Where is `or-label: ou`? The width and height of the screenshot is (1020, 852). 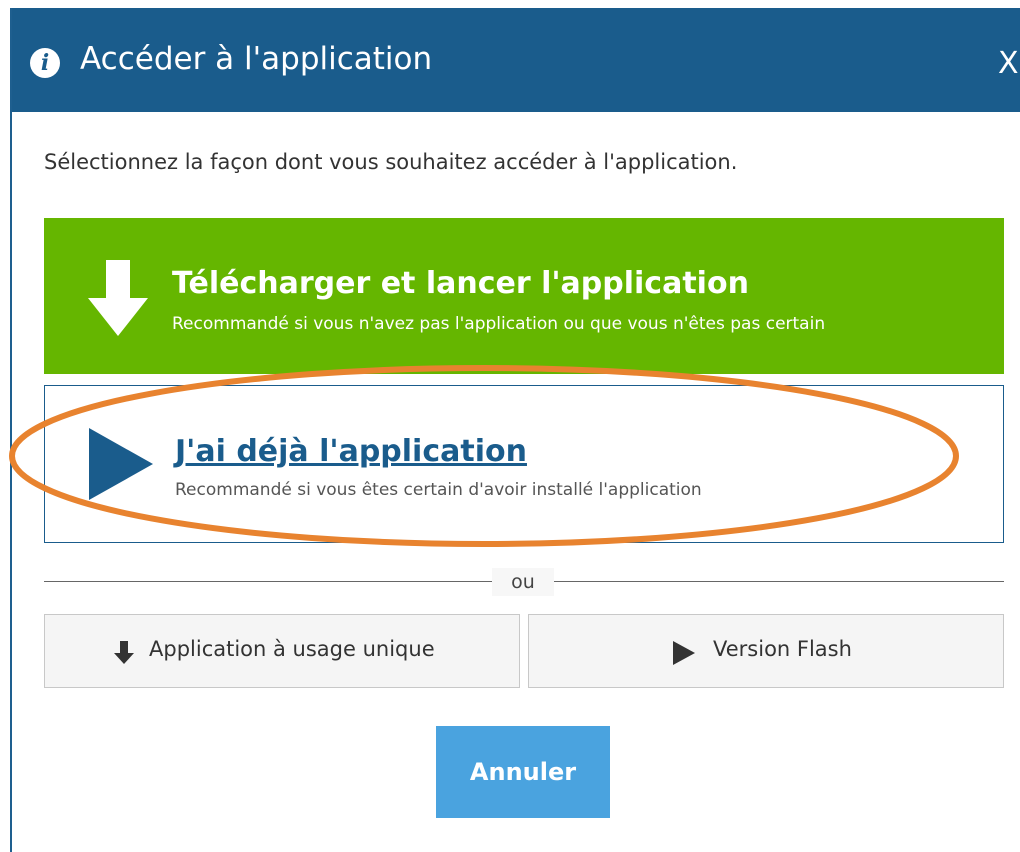 or-label: ou is located at coordinates (523, 582).